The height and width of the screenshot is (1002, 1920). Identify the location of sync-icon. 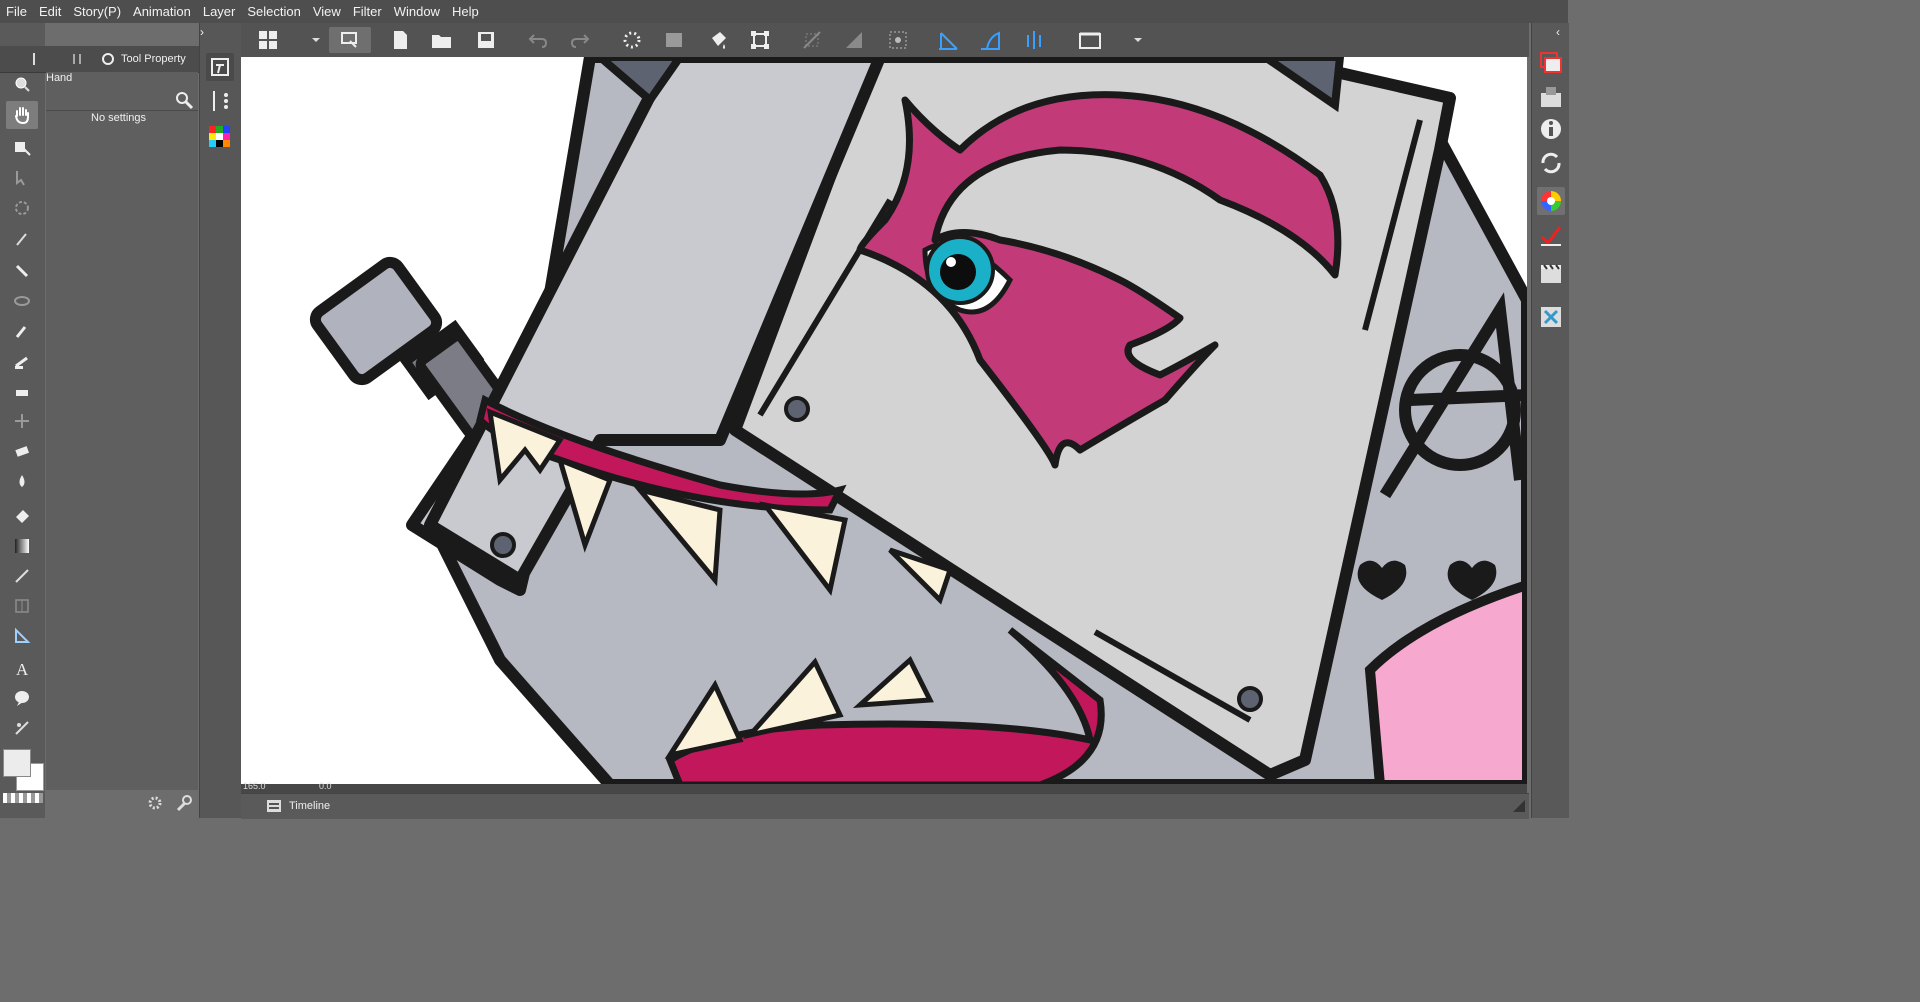
(1551, 163).